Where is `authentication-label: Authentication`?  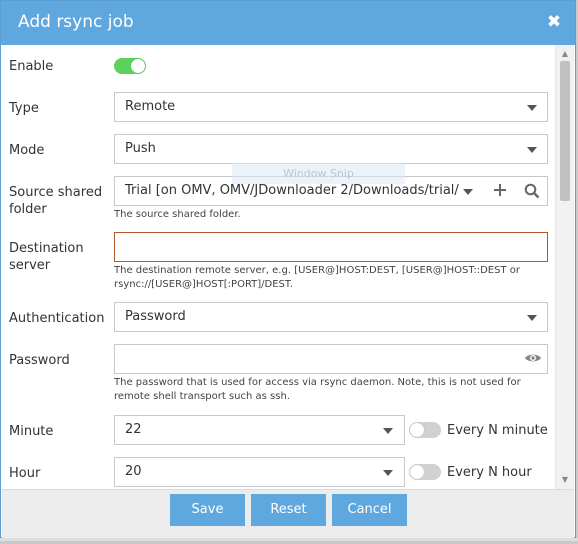
authentication-label: Authentication is located at coordinates (57, 318).